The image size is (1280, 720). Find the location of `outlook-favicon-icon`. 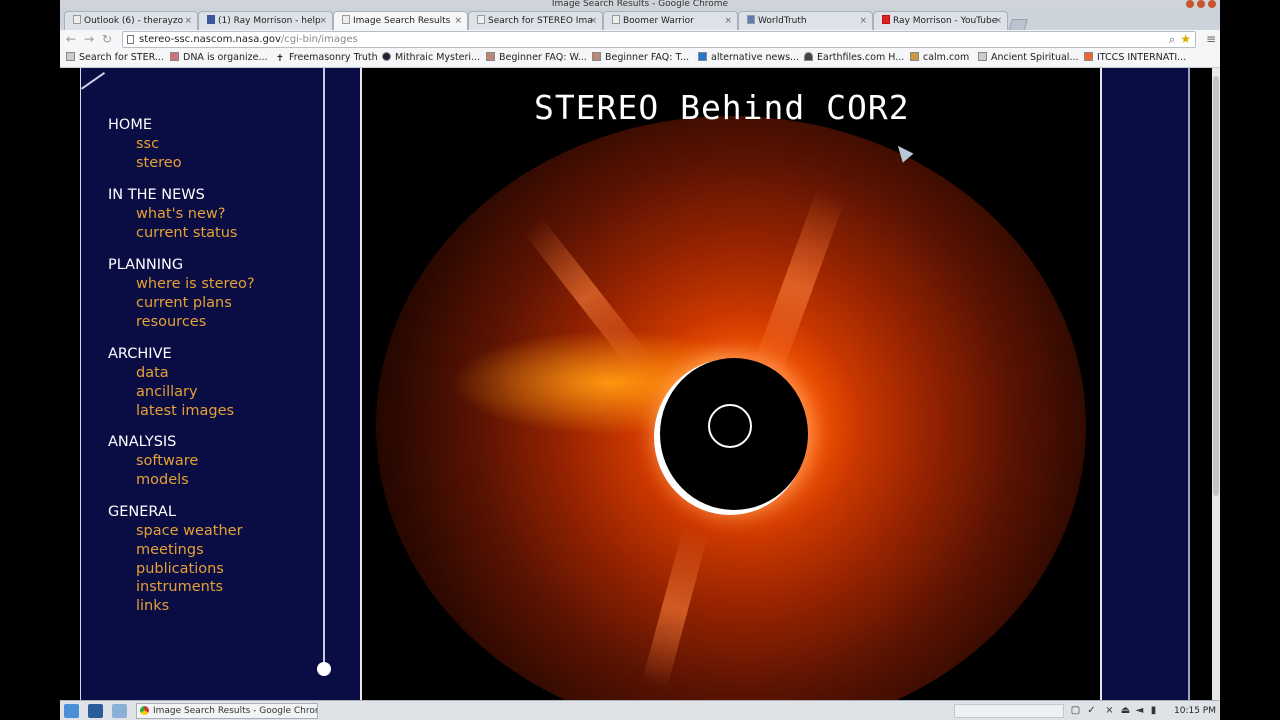

outlook-favicon-icon is located at coordinates (77, 19).